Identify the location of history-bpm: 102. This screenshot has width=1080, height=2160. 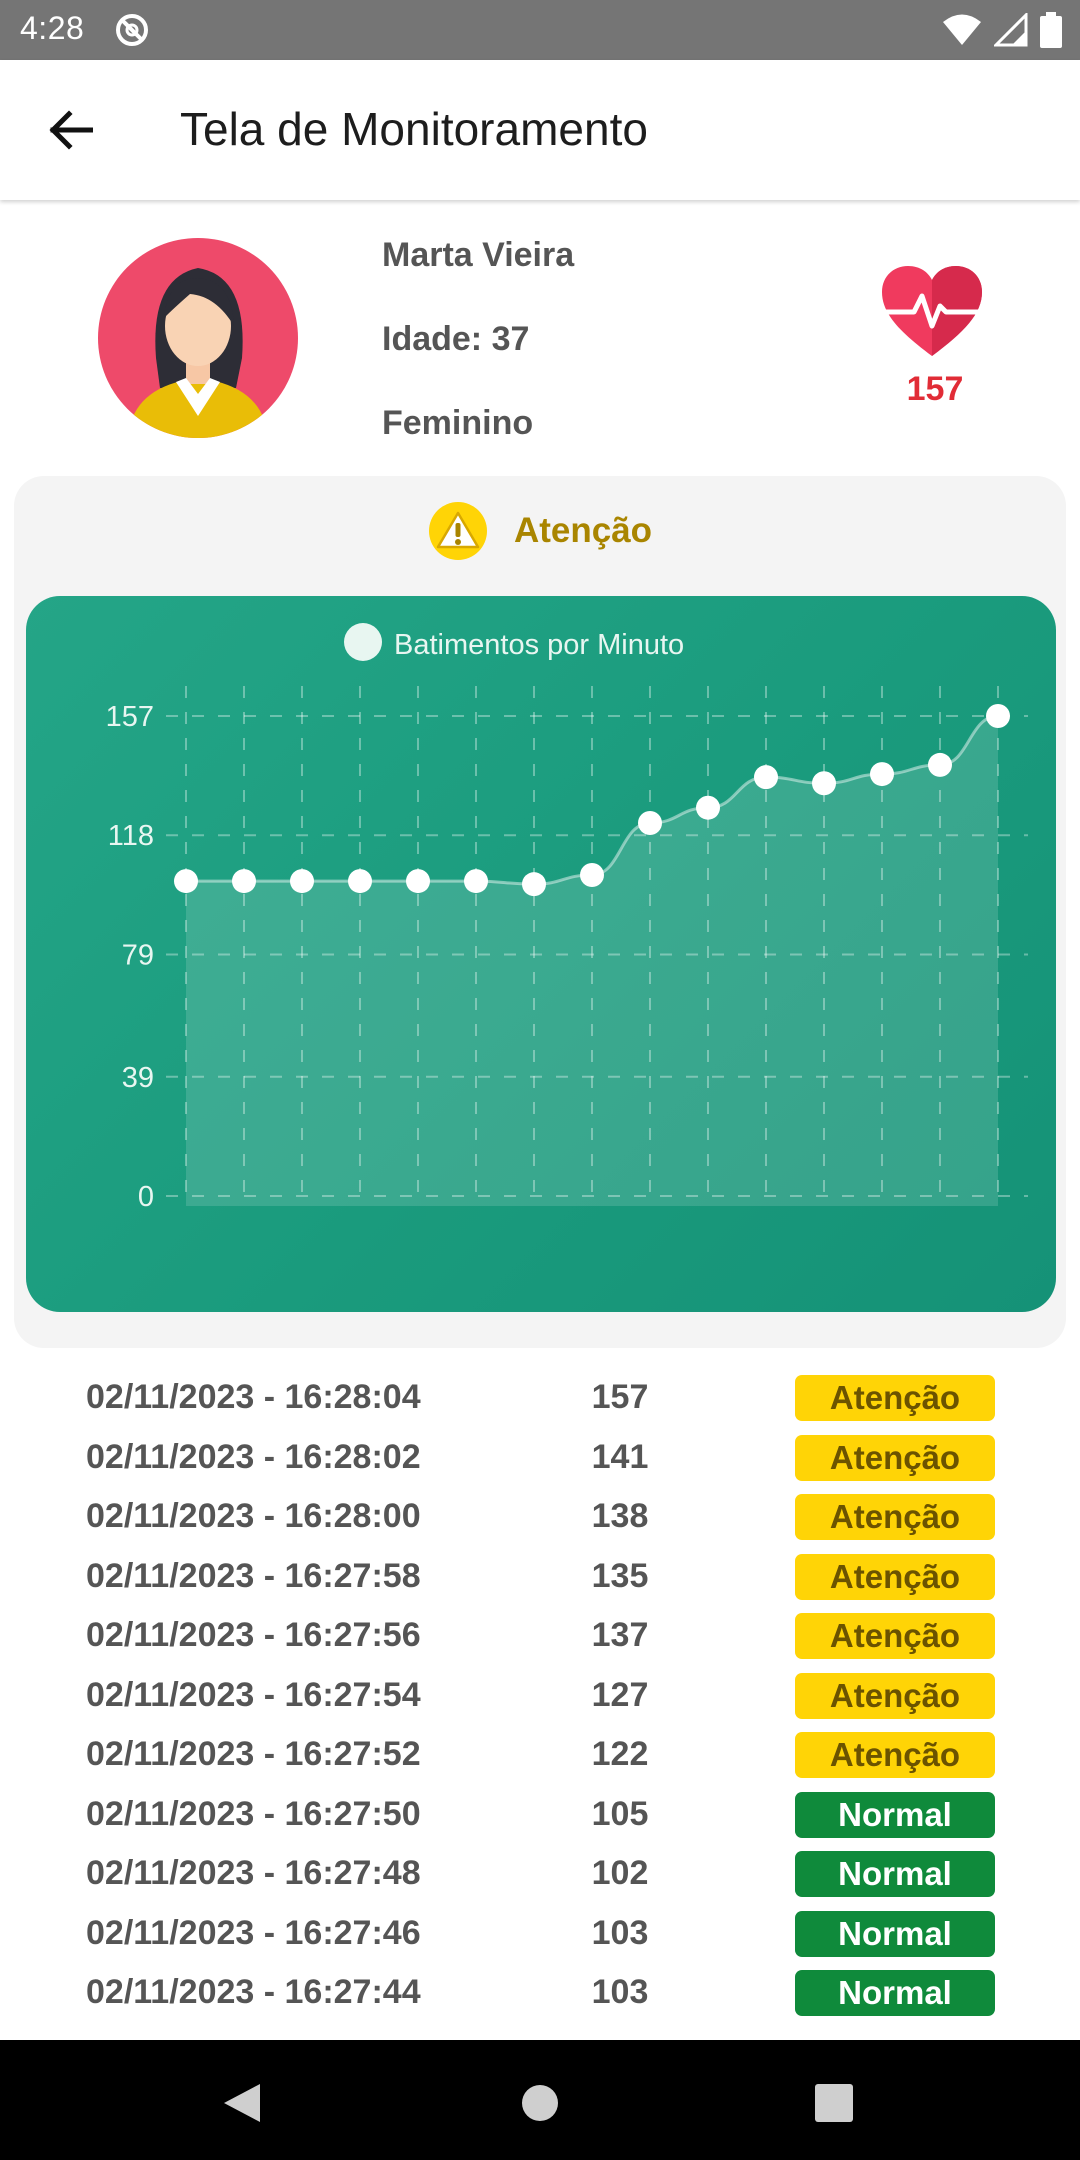
(620, 1873).